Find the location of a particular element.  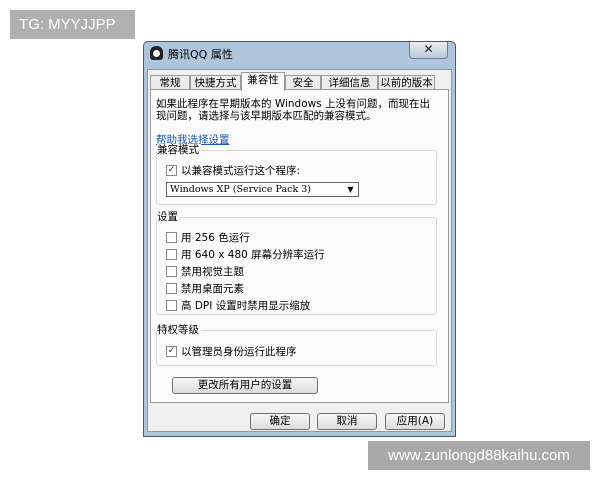

qq-penguin-icon is located at coordinates (156, 53).